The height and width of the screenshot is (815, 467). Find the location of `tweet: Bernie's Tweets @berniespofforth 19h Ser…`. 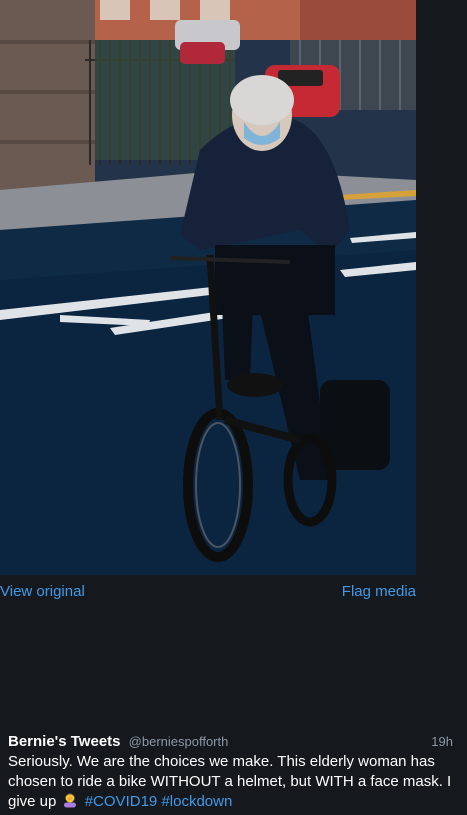

tweet: Bernie's Tweets @berniespofforth 19h Ser… is located at coordinates (231, 772).